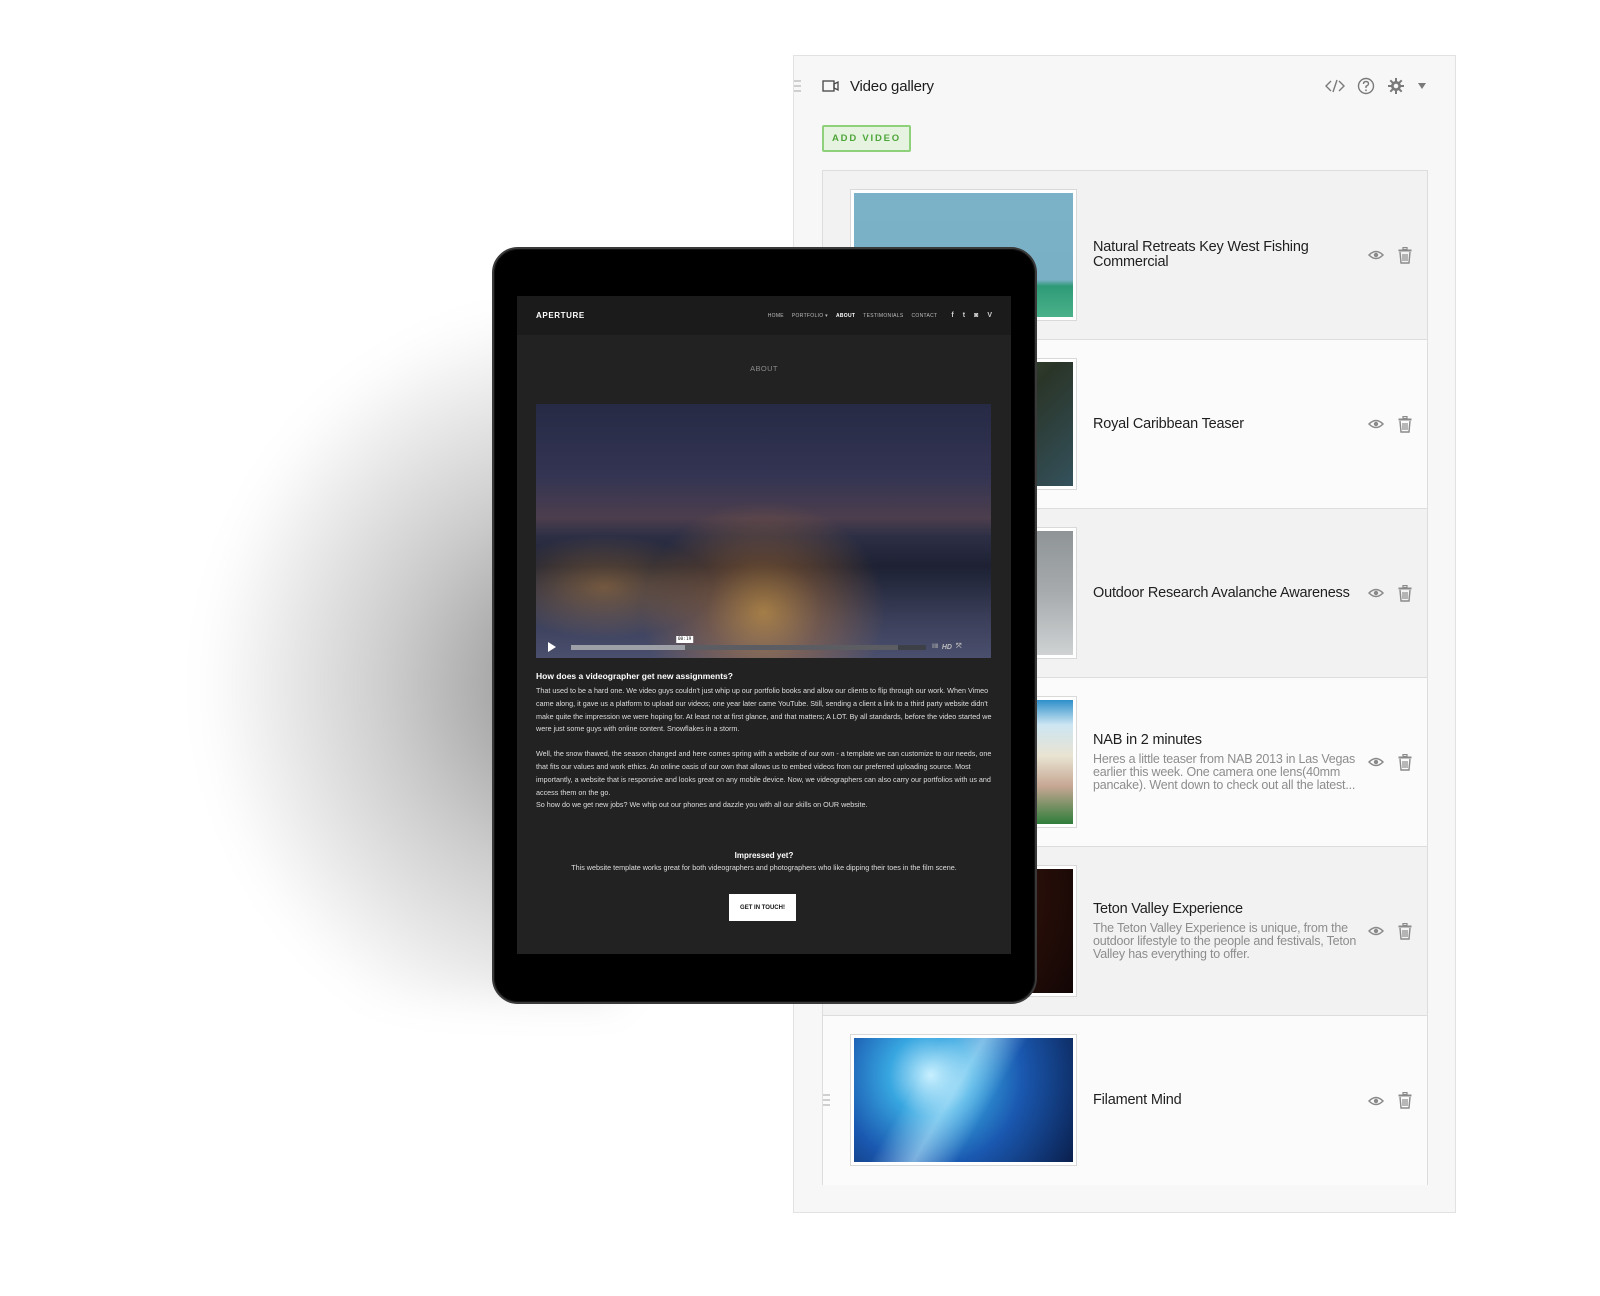  Describe the element at coordinates (892, 86) in the screenshot. I see `panel-title: Video gallery` at that location.